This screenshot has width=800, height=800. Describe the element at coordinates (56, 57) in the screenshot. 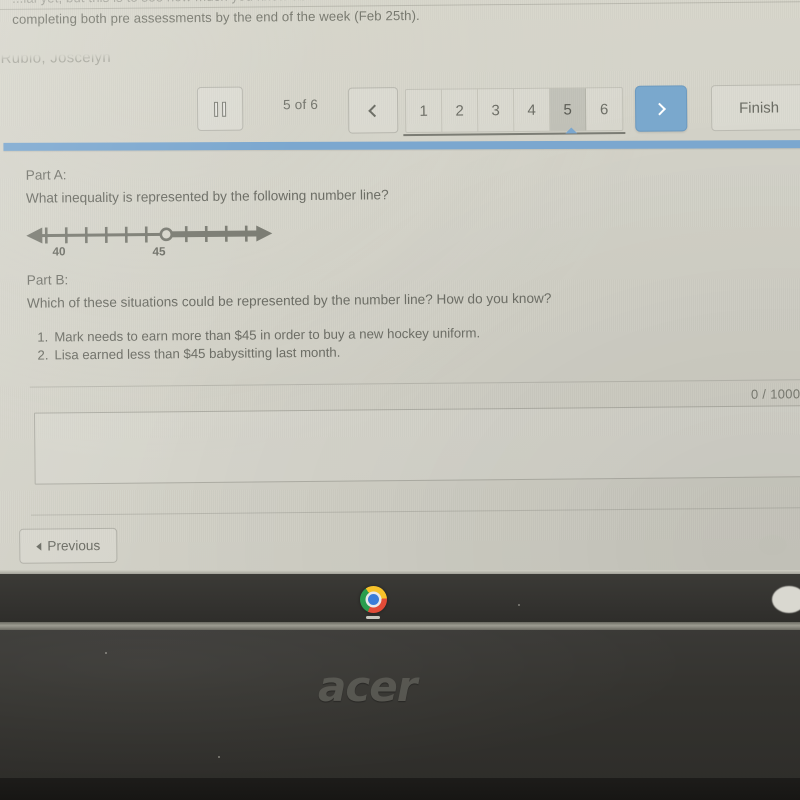

I see `student-name: Rubio, Joscelyn` at that location.